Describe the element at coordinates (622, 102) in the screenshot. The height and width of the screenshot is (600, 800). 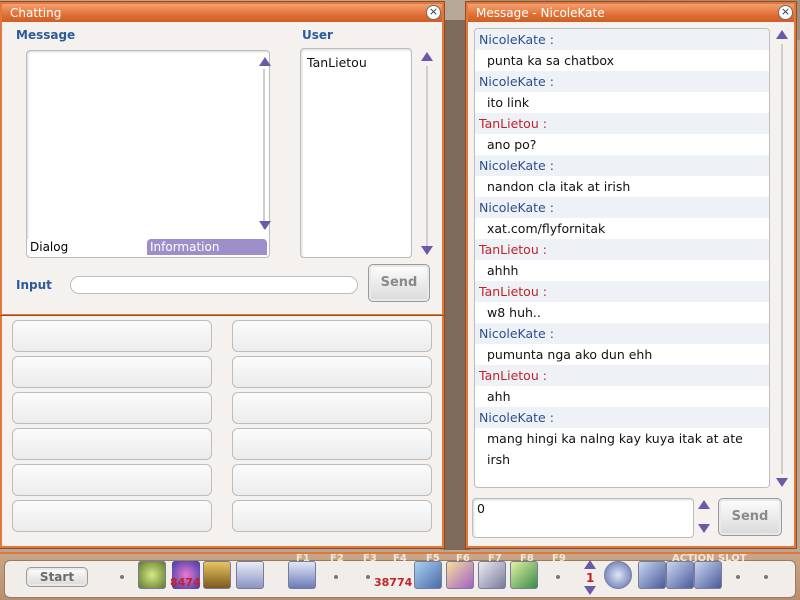
I see `message-text: ito link` at that location.